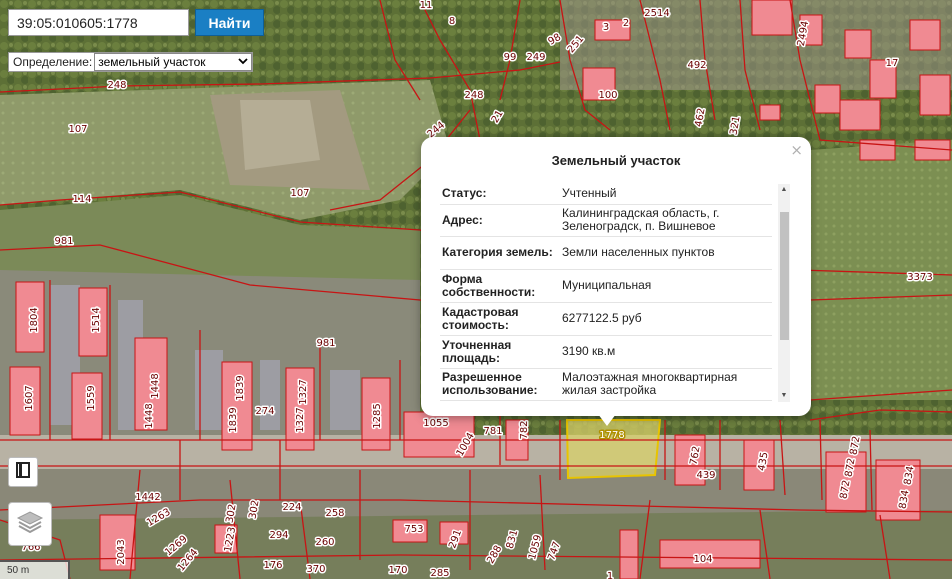  Describe the element at coordinates (91, 397) in the screenshot. I see `plot-number-label: 1559` at that location.